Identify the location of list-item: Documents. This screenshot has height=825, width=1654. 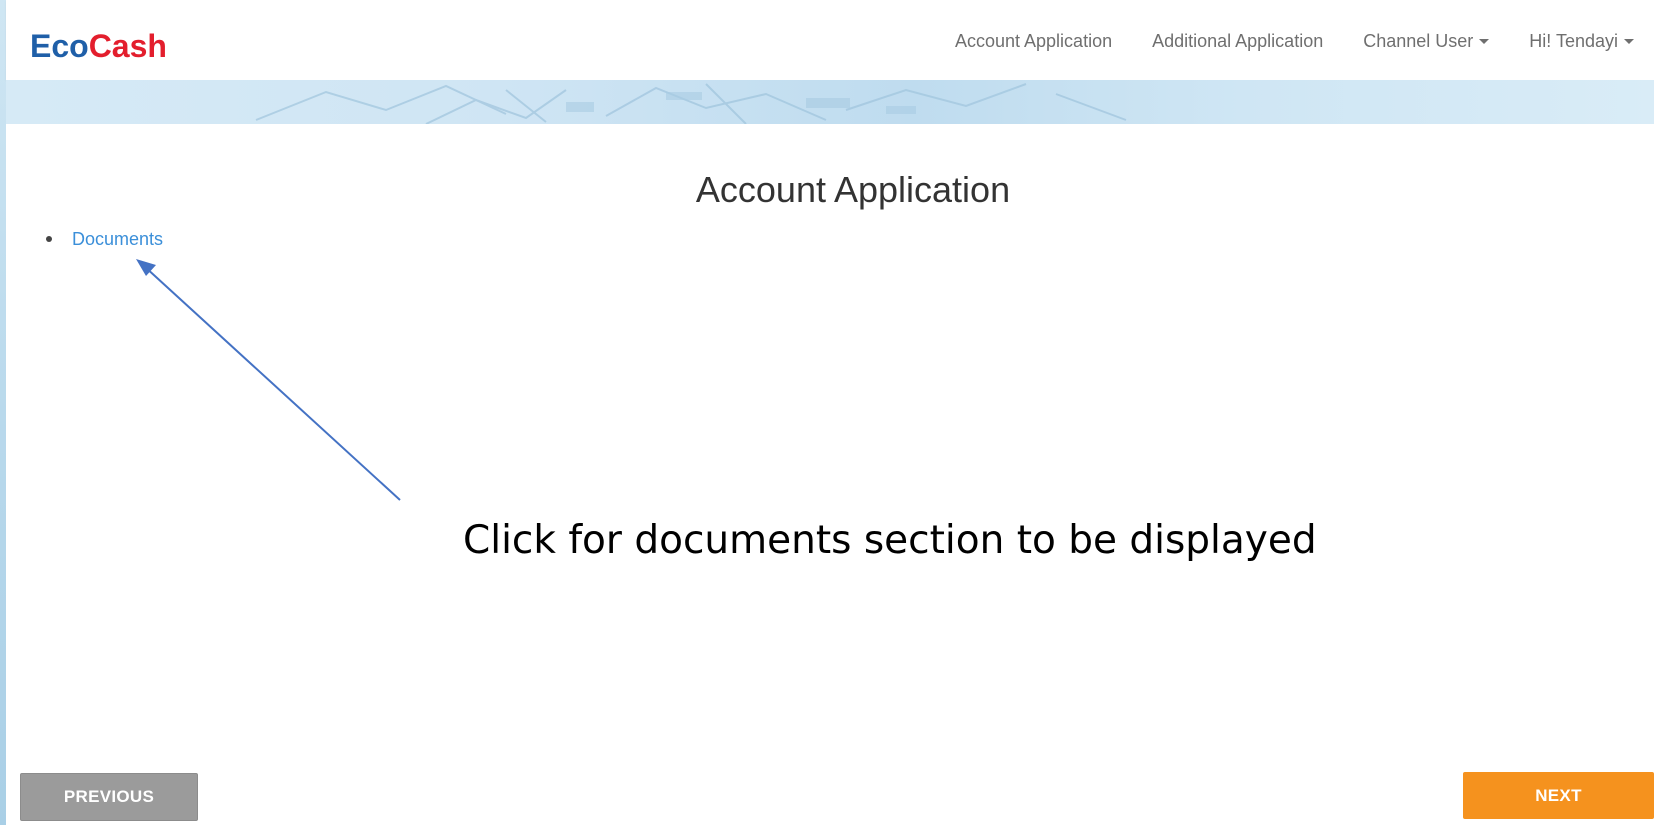
(98, 239).